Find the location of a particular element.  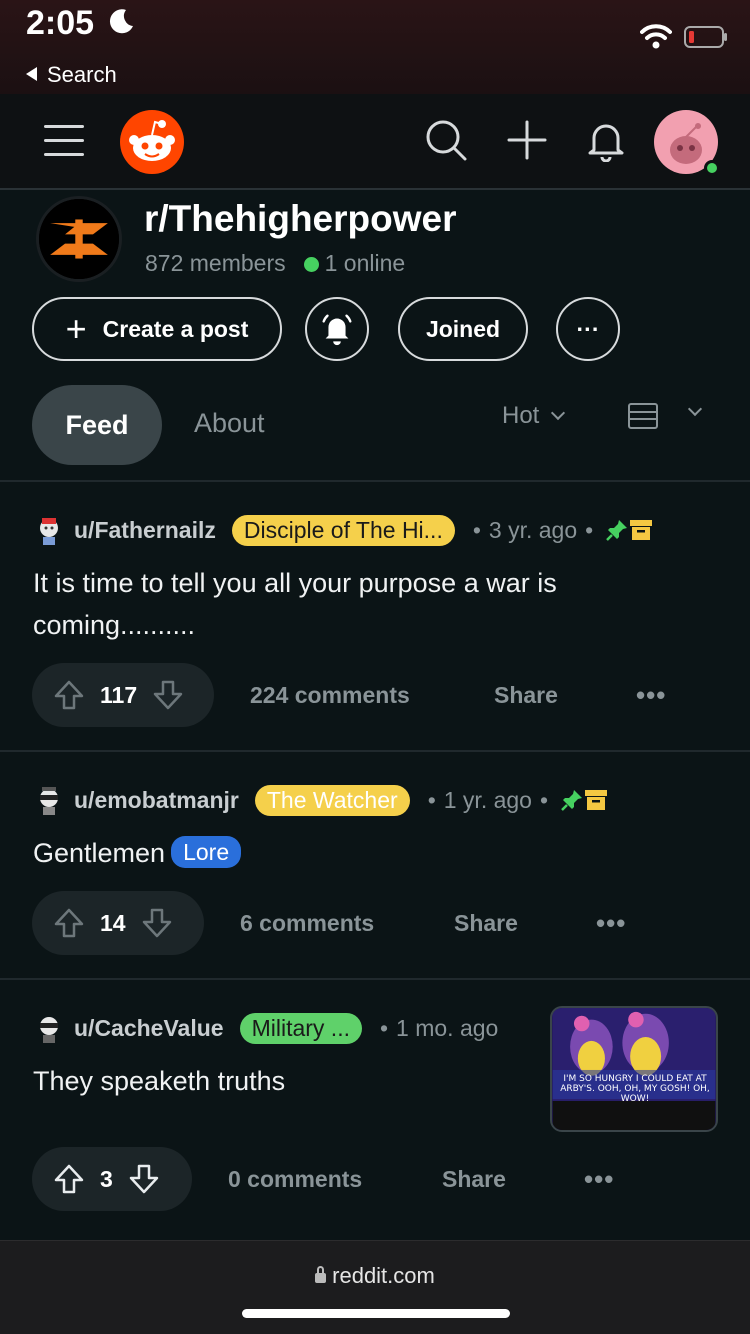

plus-icon: + is located at coordinates (76, 328).